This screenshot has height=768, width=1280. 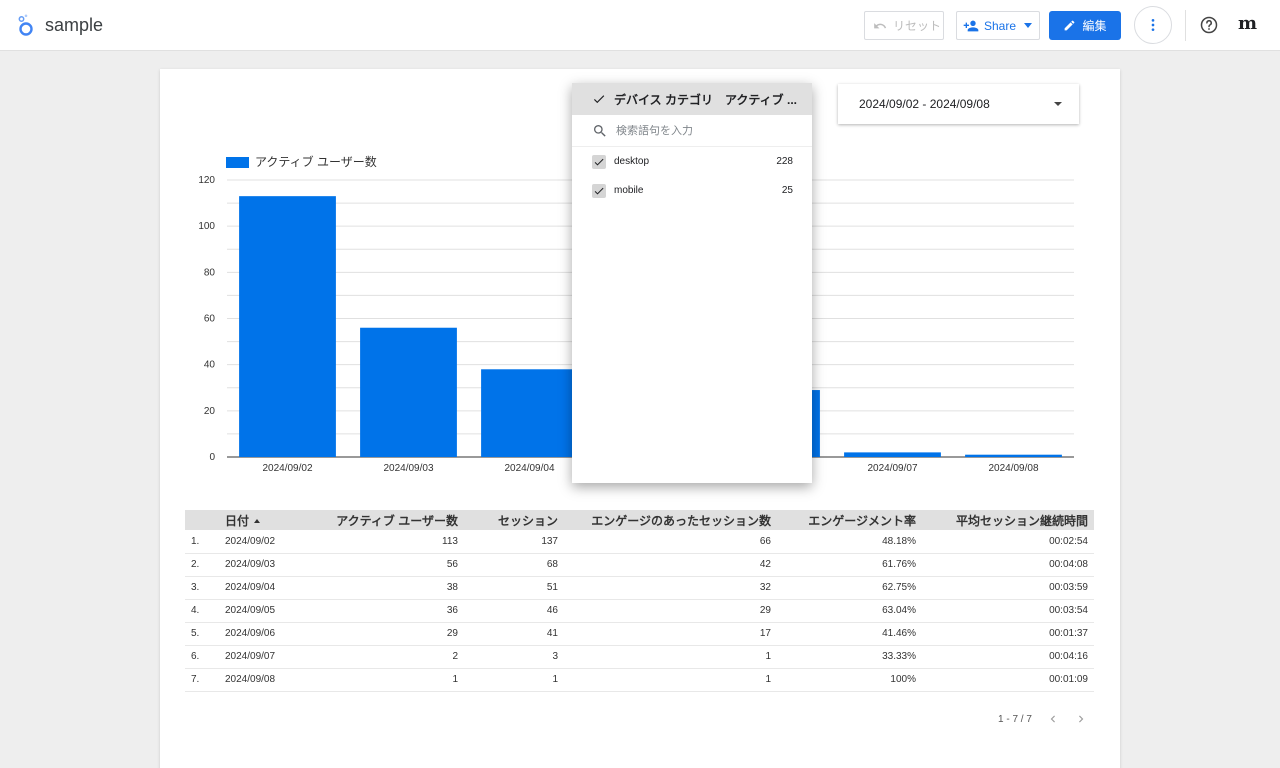 What do you see at coordinates (692, 161) in the screenshot?
I see `filter-option-desktop: desktop 228` at bounding box center [692, 161].